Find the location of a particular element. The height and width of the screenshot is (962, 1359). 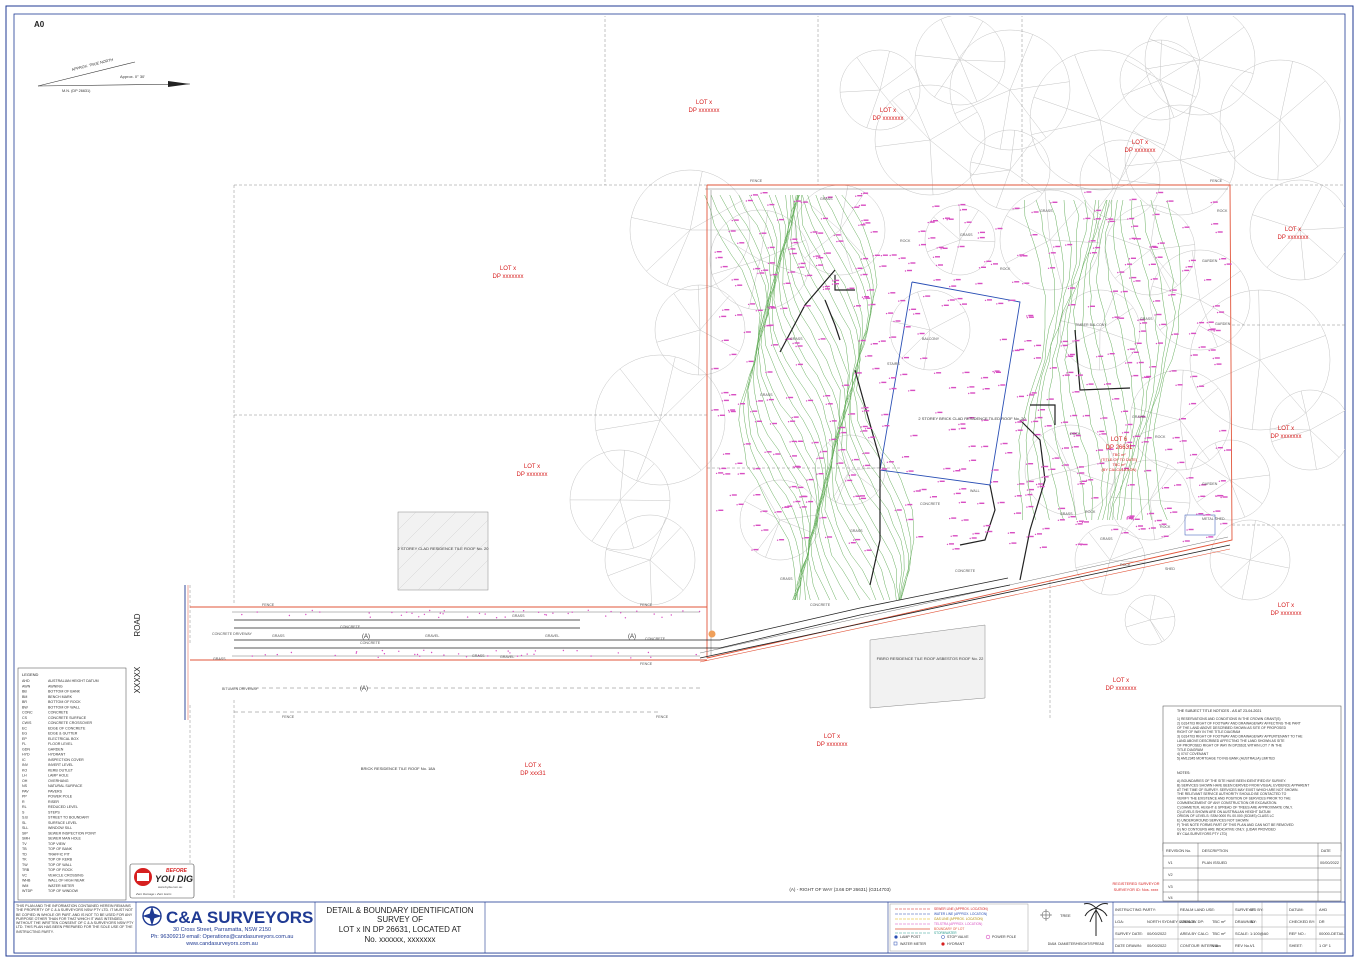

legend-desc: INVERT LEVEL is located at coordinates (60, 765).